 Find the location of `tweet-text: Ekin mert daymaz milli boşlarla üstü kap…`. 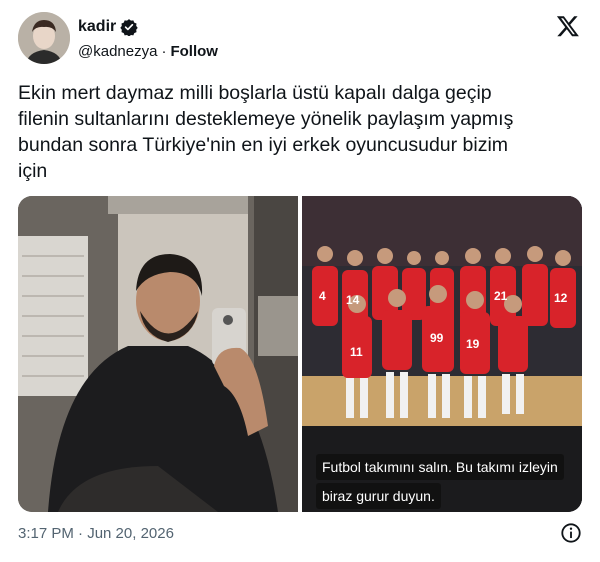

tweet-text: Ekin mert daymaz milli boşlarla üstü kap… is located at coordinates (266, 132).